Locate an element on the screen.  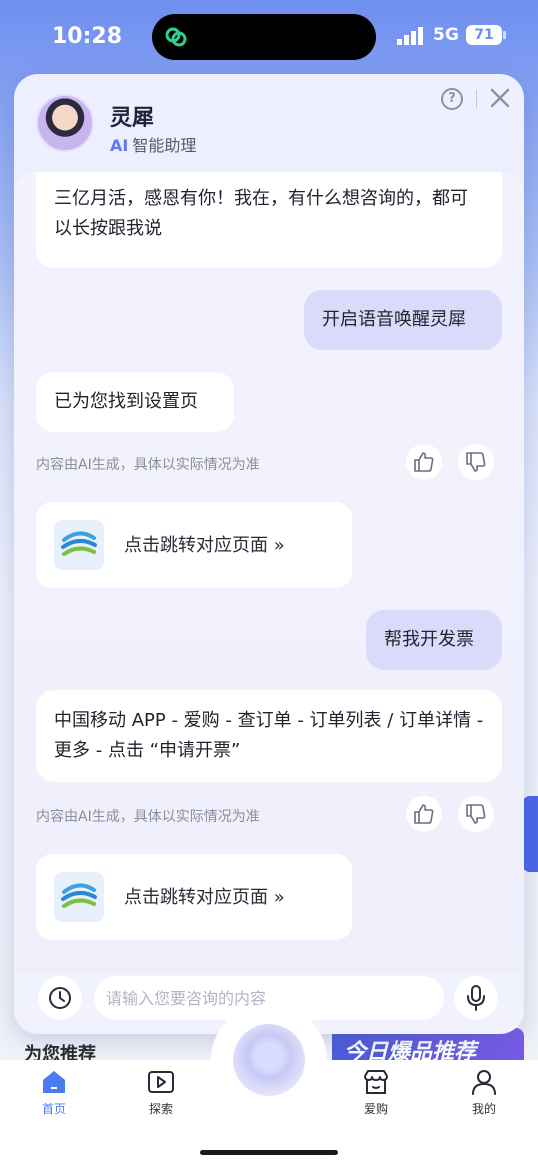
clock-icon is located at coordinates (60, 998).